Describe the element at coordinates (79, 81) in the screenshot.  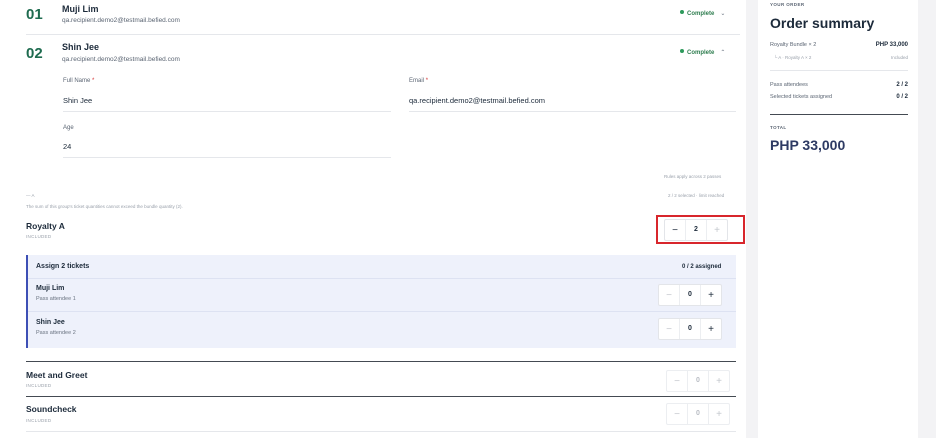
I see `full-name-label: Full Name *` at that location.